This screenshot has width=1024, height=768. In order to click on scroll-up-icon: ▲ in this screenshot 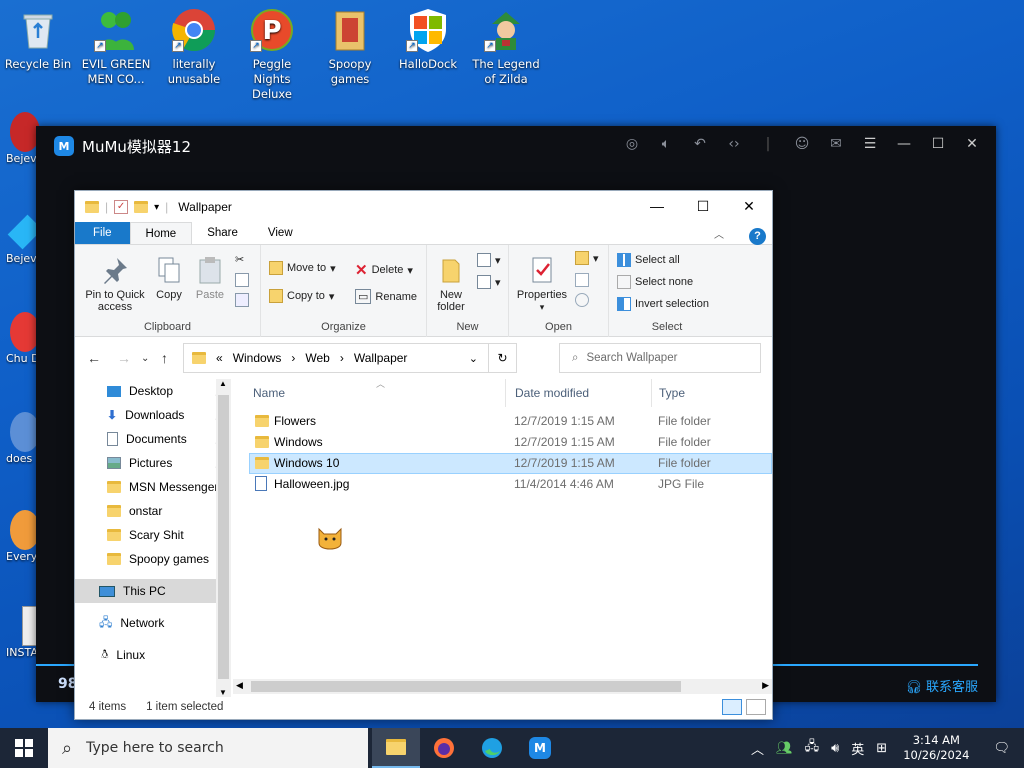, I will do `click(223, 383)`.